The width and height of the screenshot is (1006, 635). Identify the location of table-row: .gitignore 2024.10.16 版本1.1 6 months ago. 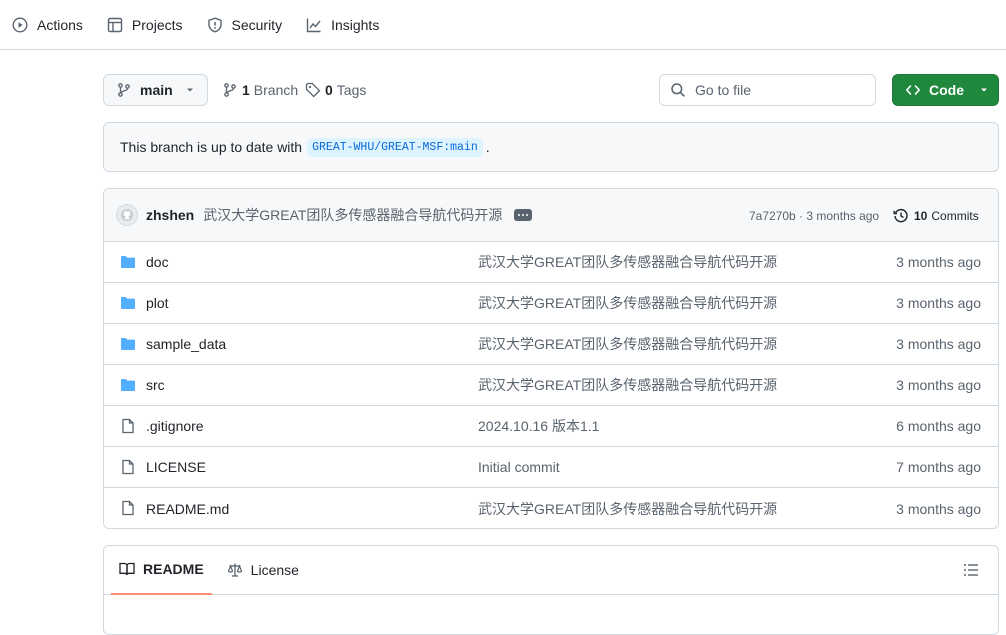
(551, 426).